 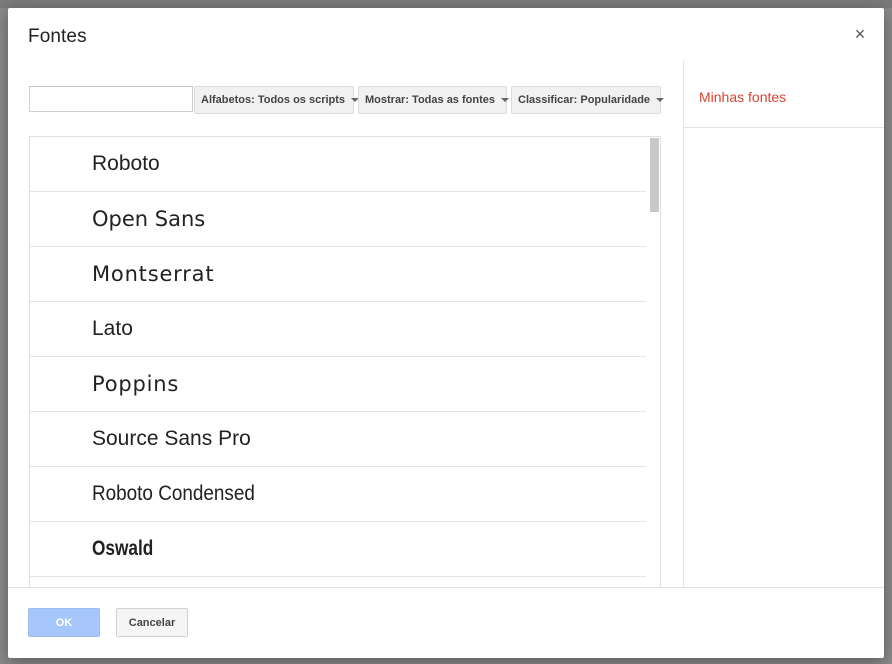 I want to click on font-list-item: Roboto, so click(x=338, y=164).